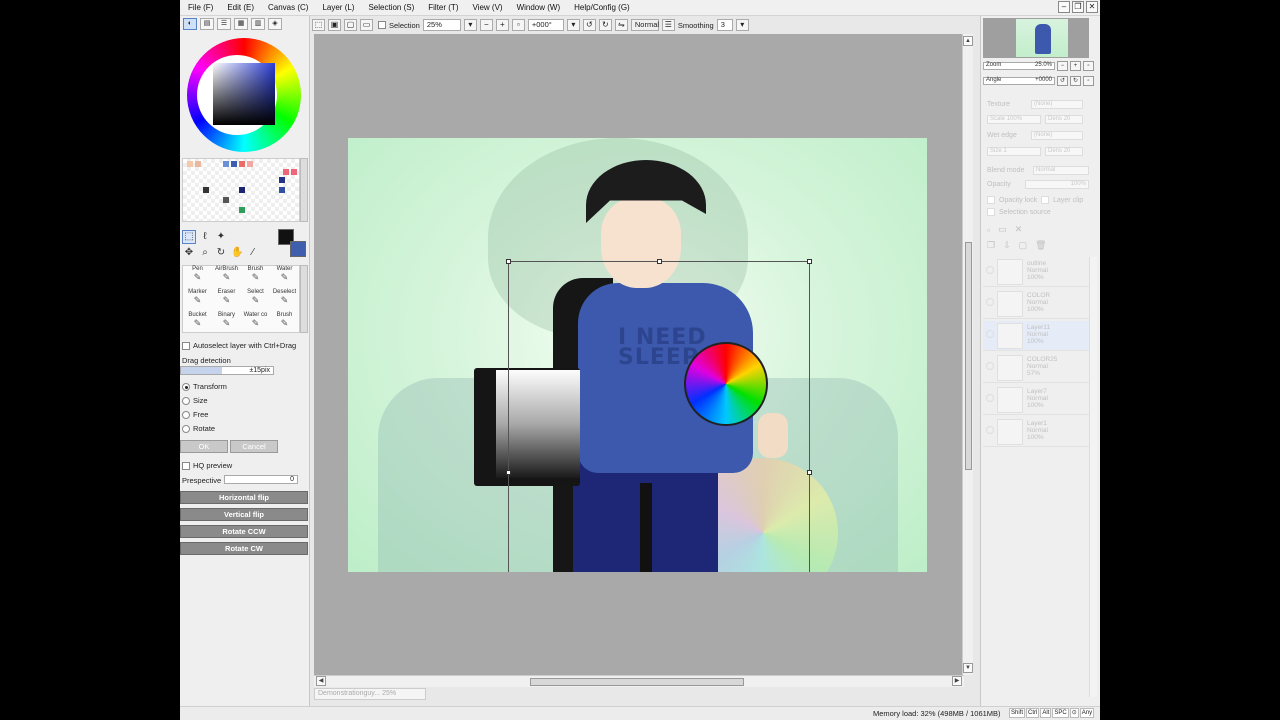 The image size is (1280, 720). I want to click on flip-view-icon: ⇋, so click(621, 25).